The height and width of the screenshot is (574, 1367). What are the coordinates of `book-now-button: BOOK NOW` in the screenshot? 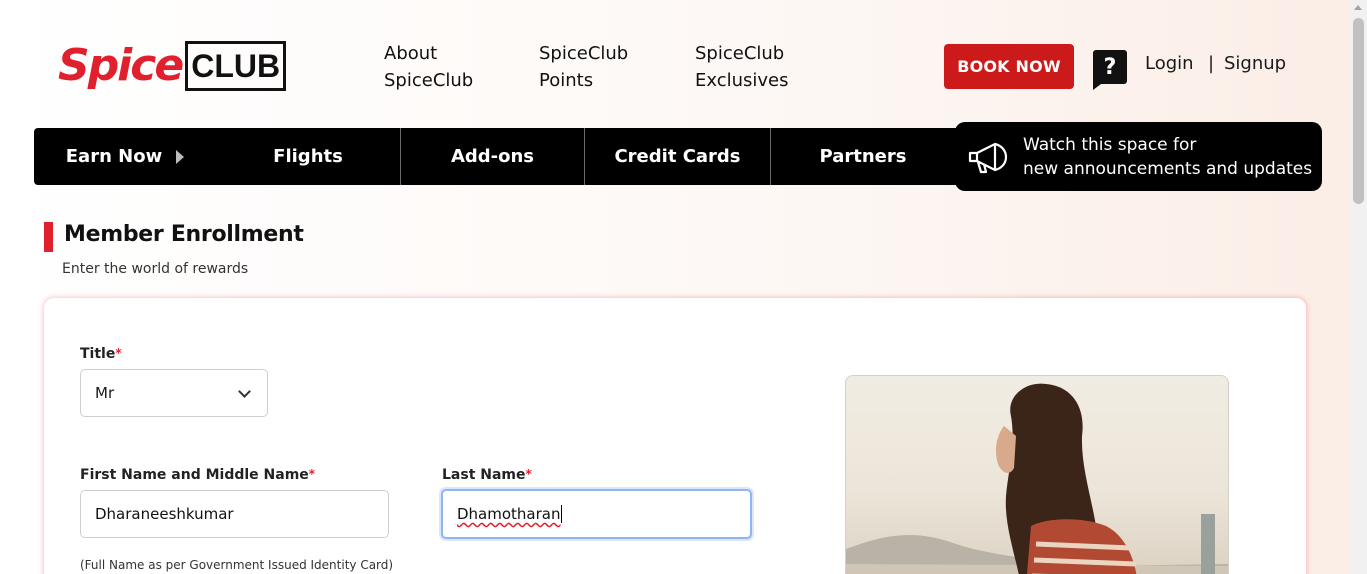 It's located at (1009, 66).